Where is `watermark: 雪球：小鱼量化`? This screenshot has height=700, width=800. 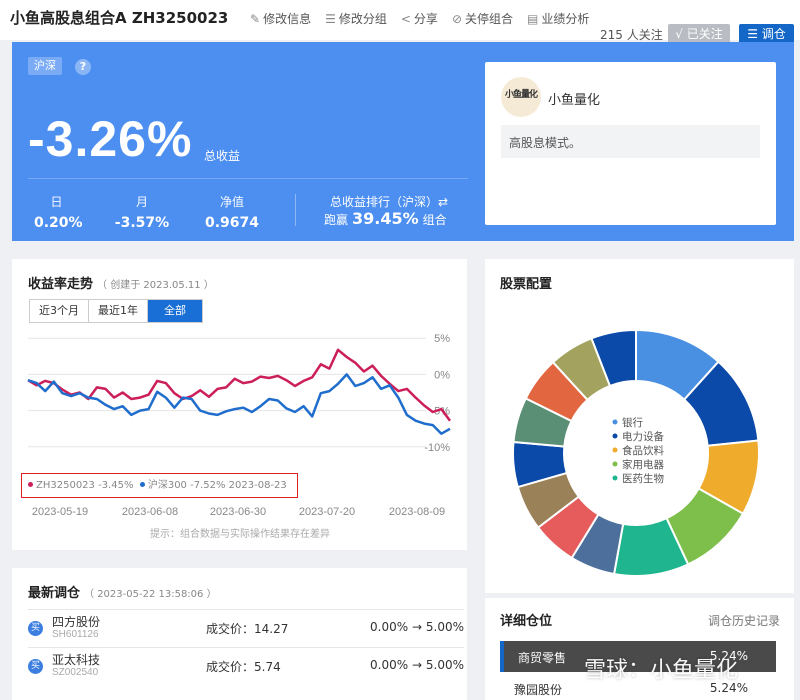 watermark: 雪球：小鱼量化 is located at coordinates (661, 670).